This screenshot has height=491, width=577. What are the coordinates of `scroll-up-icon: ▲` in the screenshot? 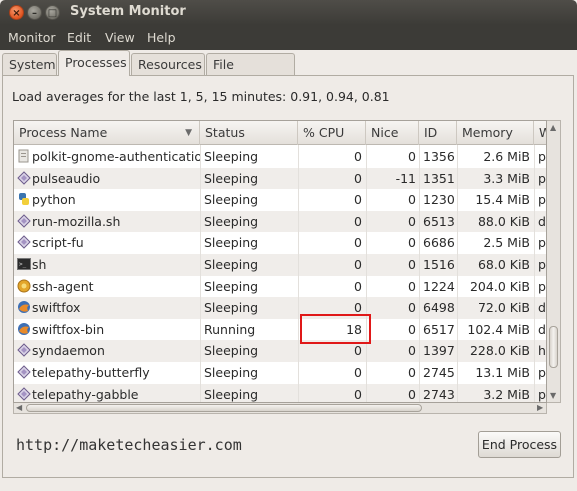 It's located at (553, 127).